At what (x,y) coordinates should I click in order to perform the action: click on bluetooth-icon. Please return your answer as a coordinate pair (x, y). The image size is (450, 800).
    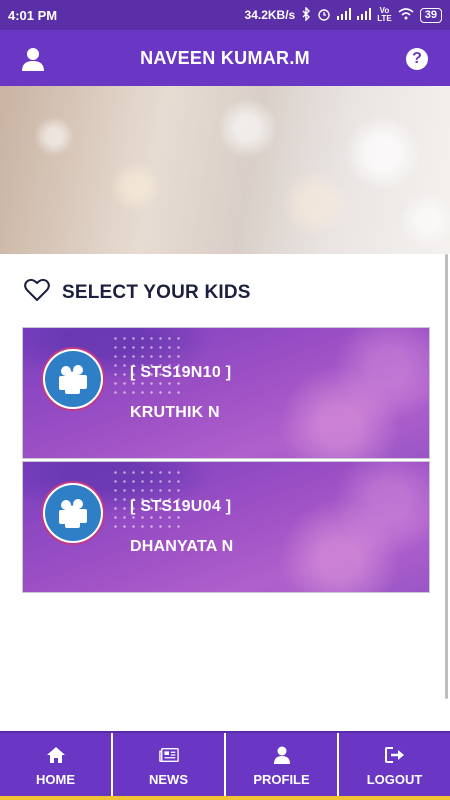
    Looking at the image, I should click on (306, 14).